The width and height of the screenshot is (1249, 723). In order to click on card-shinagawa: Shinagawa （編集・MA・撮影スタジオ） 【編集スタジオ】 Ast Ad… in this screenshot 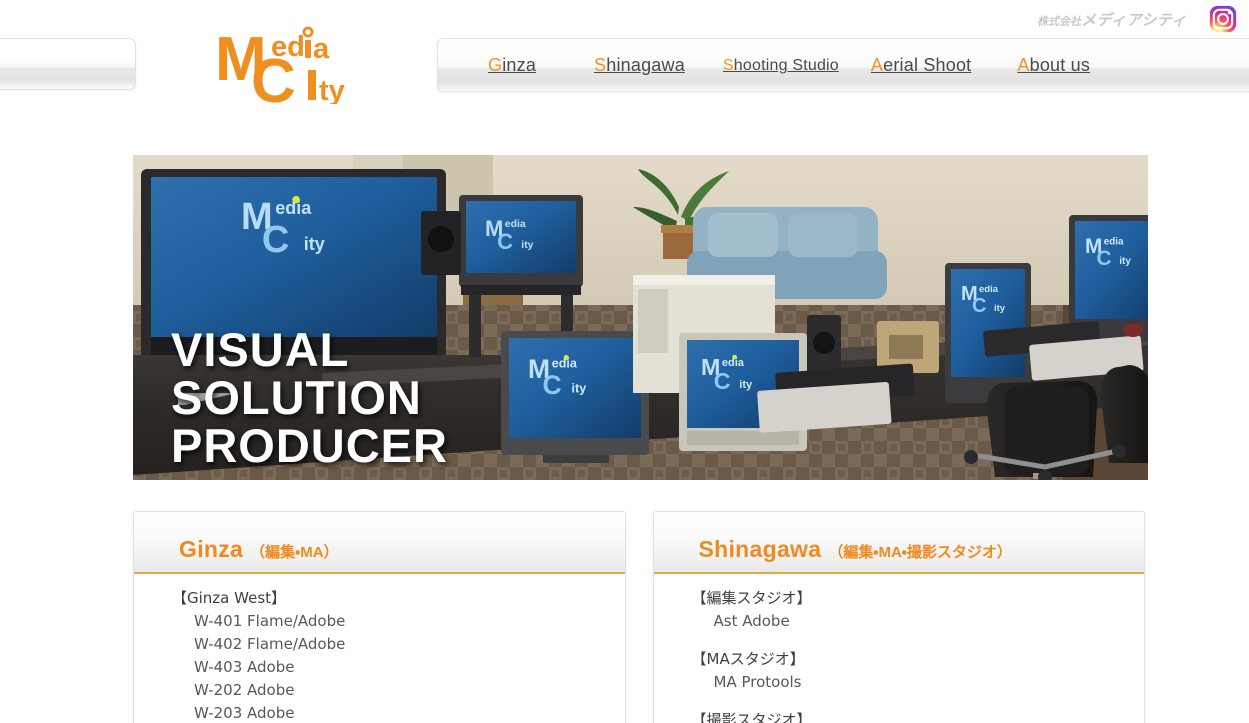, I will do `click(898, 617)`.